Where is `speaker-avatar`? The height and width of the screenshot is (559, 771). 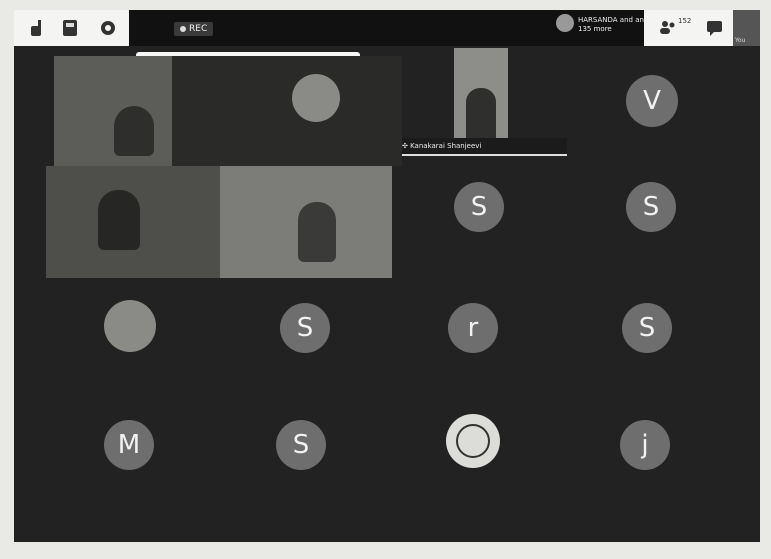 speaker-avatar is located at coordinates (565, 23).